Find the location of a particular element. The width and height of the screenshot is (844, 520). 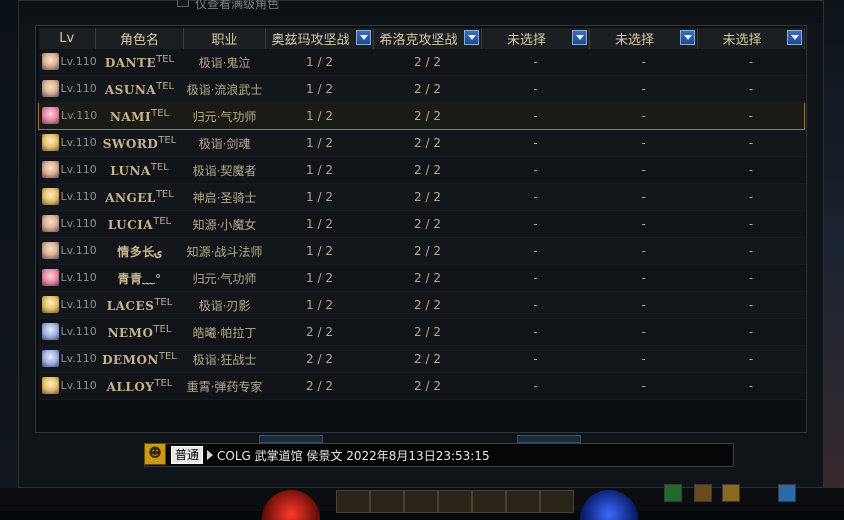

character-name: ASUNA is located at coordinates (130, 90).